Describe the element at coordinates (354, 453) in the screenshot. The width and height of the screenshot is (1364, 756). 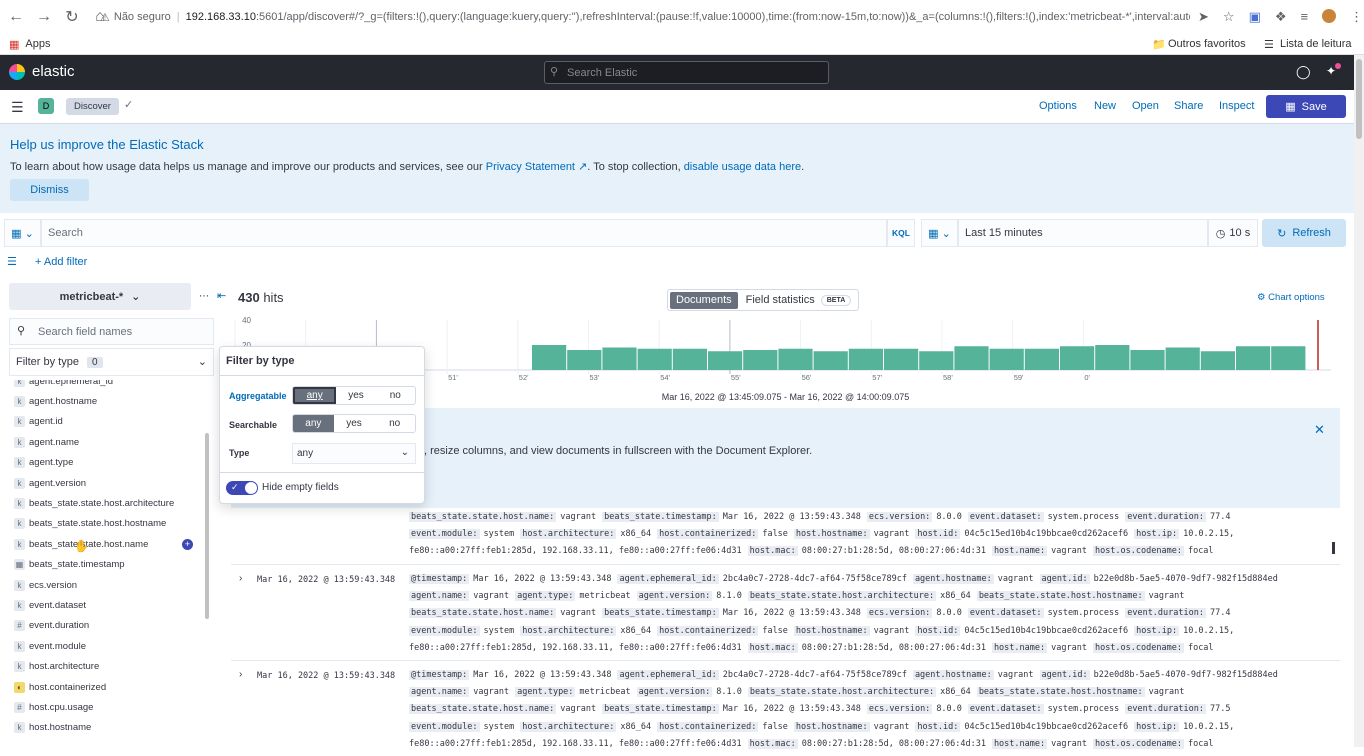
I see `type-select: any ⌄` at that location.